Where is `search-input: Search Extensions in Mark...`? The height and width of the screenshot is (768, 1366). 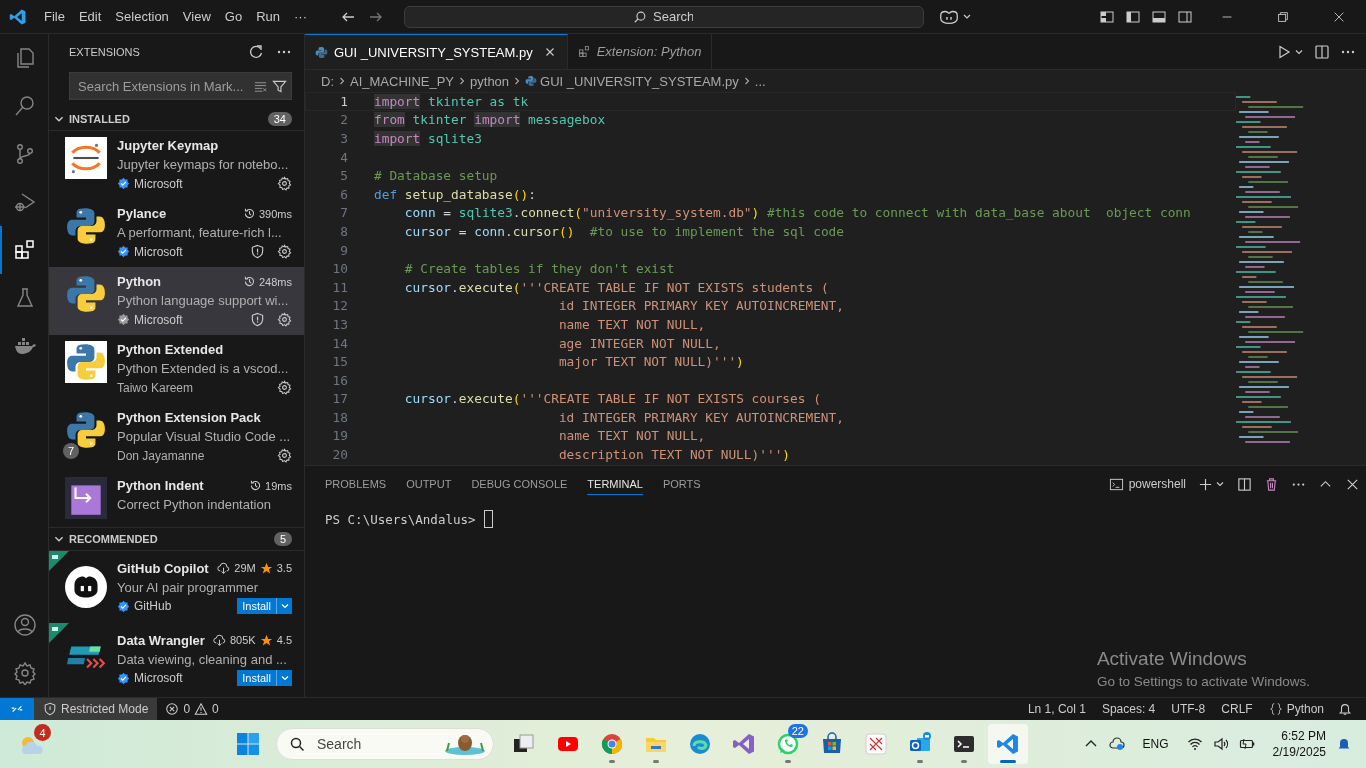 search-input: Search Extensions in Mark... is located at coordinates (162, 86).